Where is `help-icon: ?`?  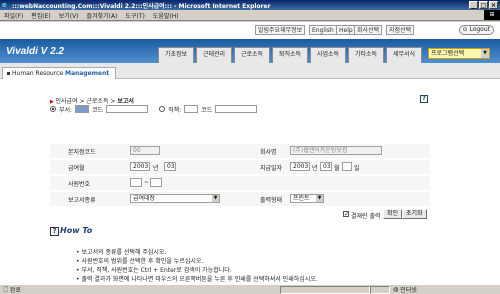 help-icon: ? is located at coordinates (424, 99).